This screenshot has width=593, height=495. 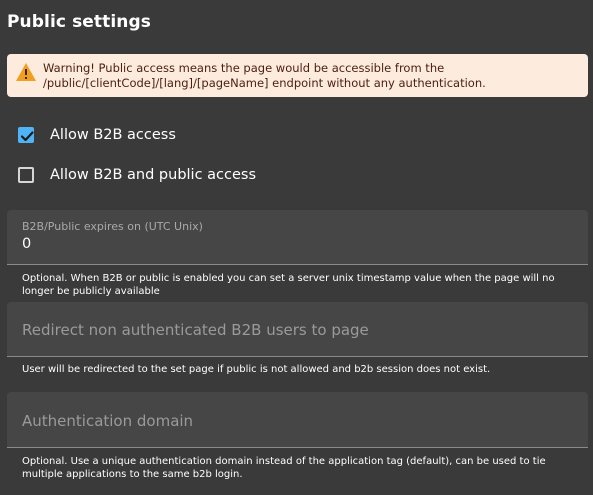 I want to click on allow-public-checkbox, so click(x=26, y=175).